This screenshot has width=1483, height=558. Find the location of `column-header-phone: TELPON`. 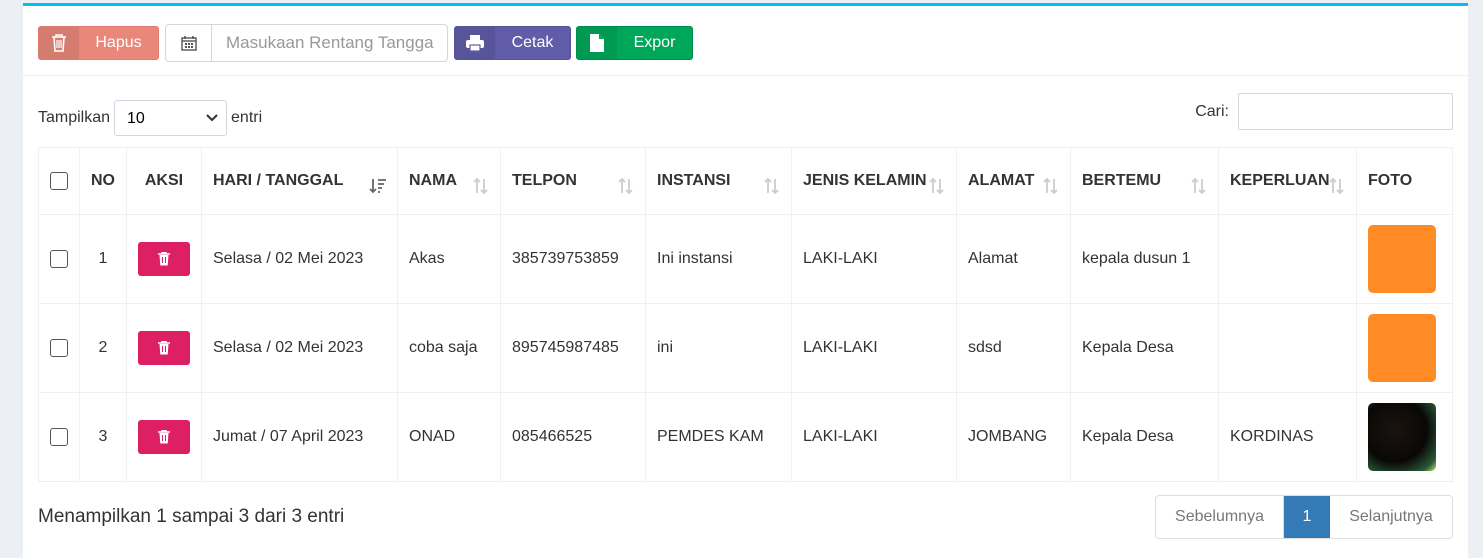

column-header-phone: TELPON is located at coordinates (573, 181).